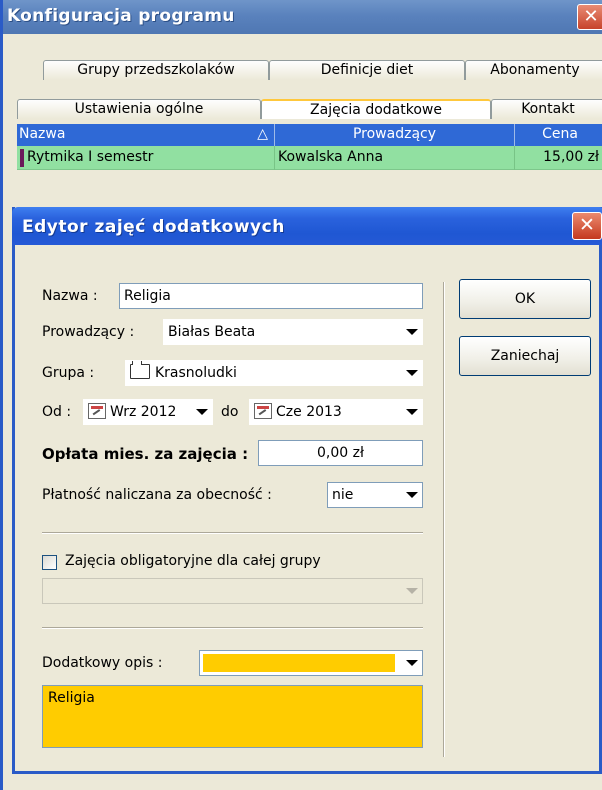  What do you see at coordinates (230, 412) in the screenshot?
I see `do-label: do` at bounding box center [230, 412].